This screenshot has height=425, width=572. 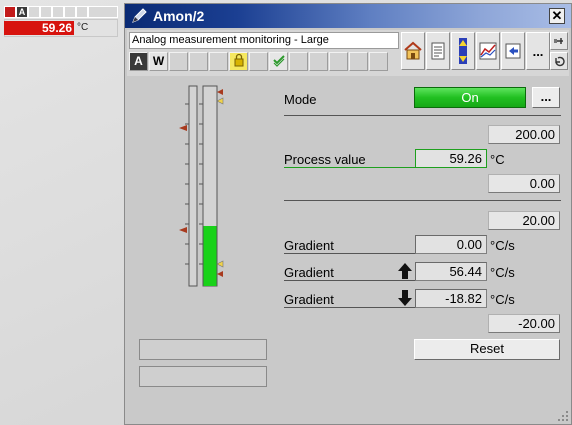 What do you see at coordinates (451, 271) in the screenshot?
I see `gradient-up-value-field: 56.44` at bounding box center [451, 271].